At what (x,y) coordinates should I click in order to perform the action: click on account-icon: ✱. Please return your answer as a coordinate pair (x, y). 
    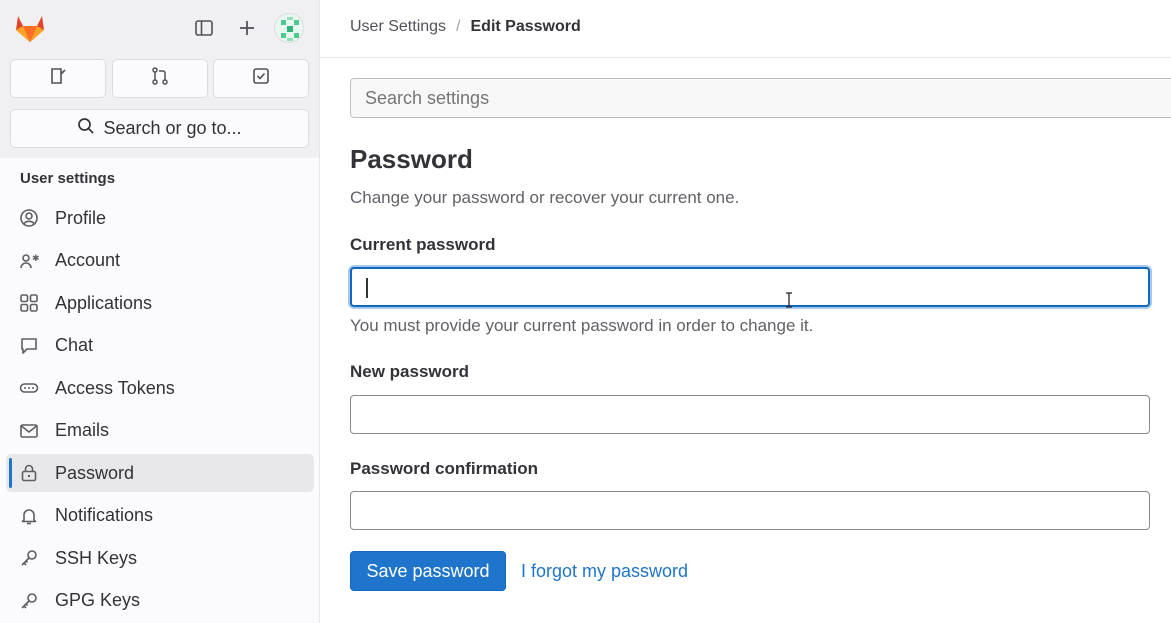
    Looking at the image, I should click on (29, 261).